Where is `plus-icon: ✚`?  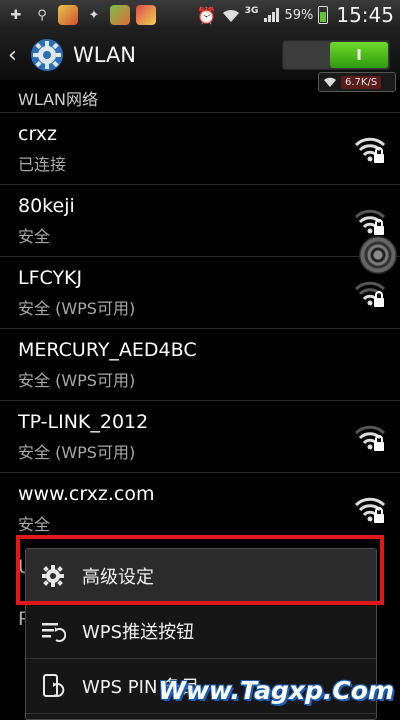 plus-icon: ✚ is located at coordinates (16, 15).